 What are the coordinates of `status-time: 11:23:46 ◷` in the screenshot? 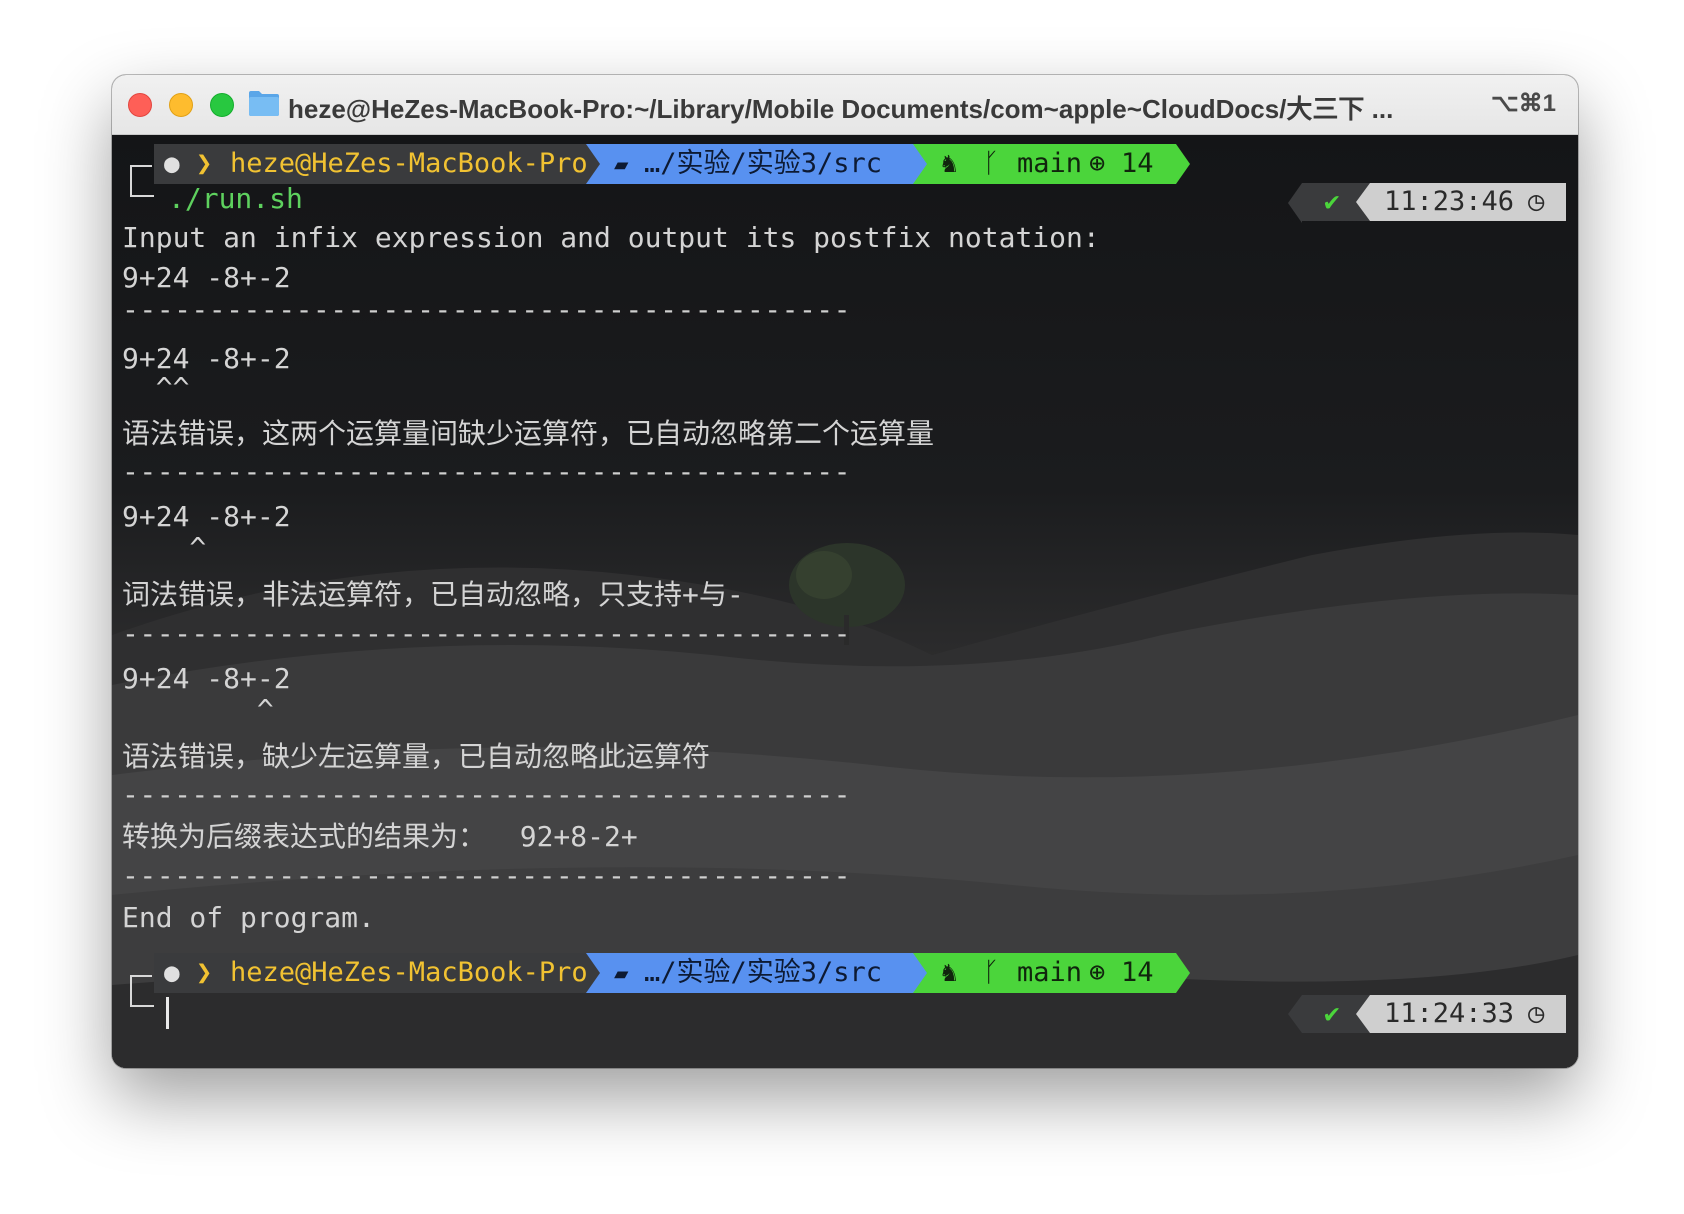 It's located at (1468, 202).